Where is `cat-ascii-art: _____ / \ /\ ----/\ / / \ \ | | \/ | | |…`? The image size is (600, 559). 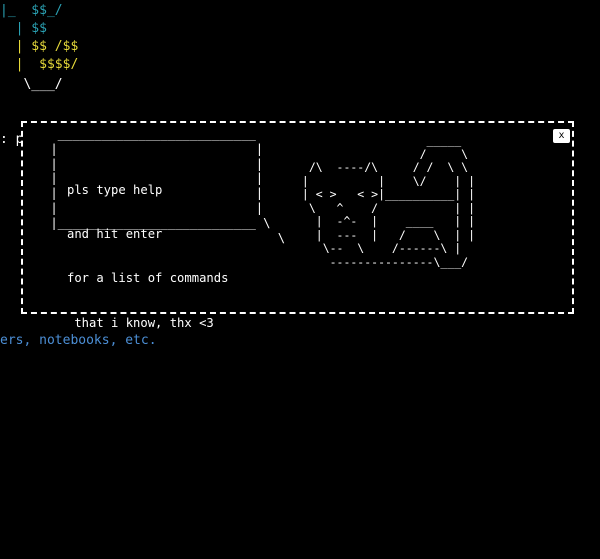
cat-ascii-art: _____ / \ /\ ----/\ / / \ \ | | \/ | | |… is located at coordinates (388, 201).